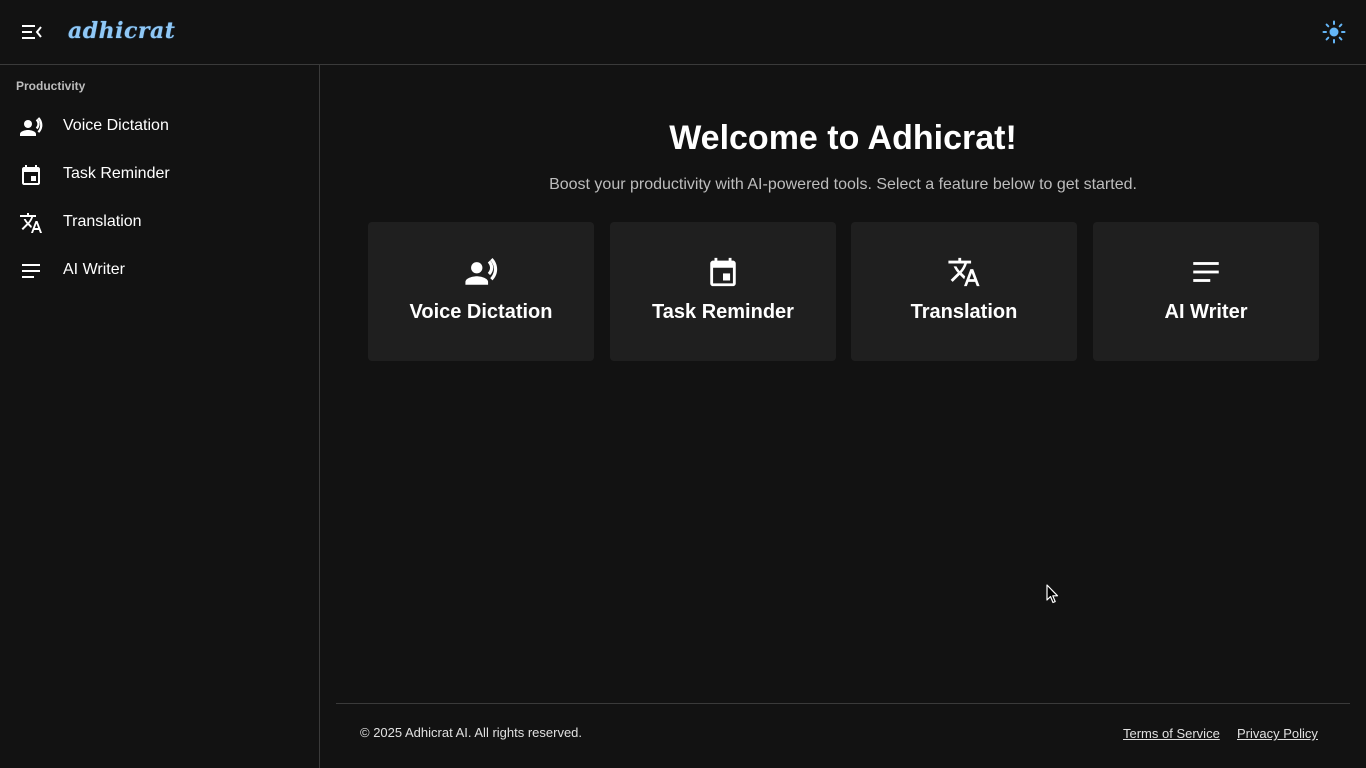  I want to click on feature-card-label: Task Reminder, so click(723, 312).